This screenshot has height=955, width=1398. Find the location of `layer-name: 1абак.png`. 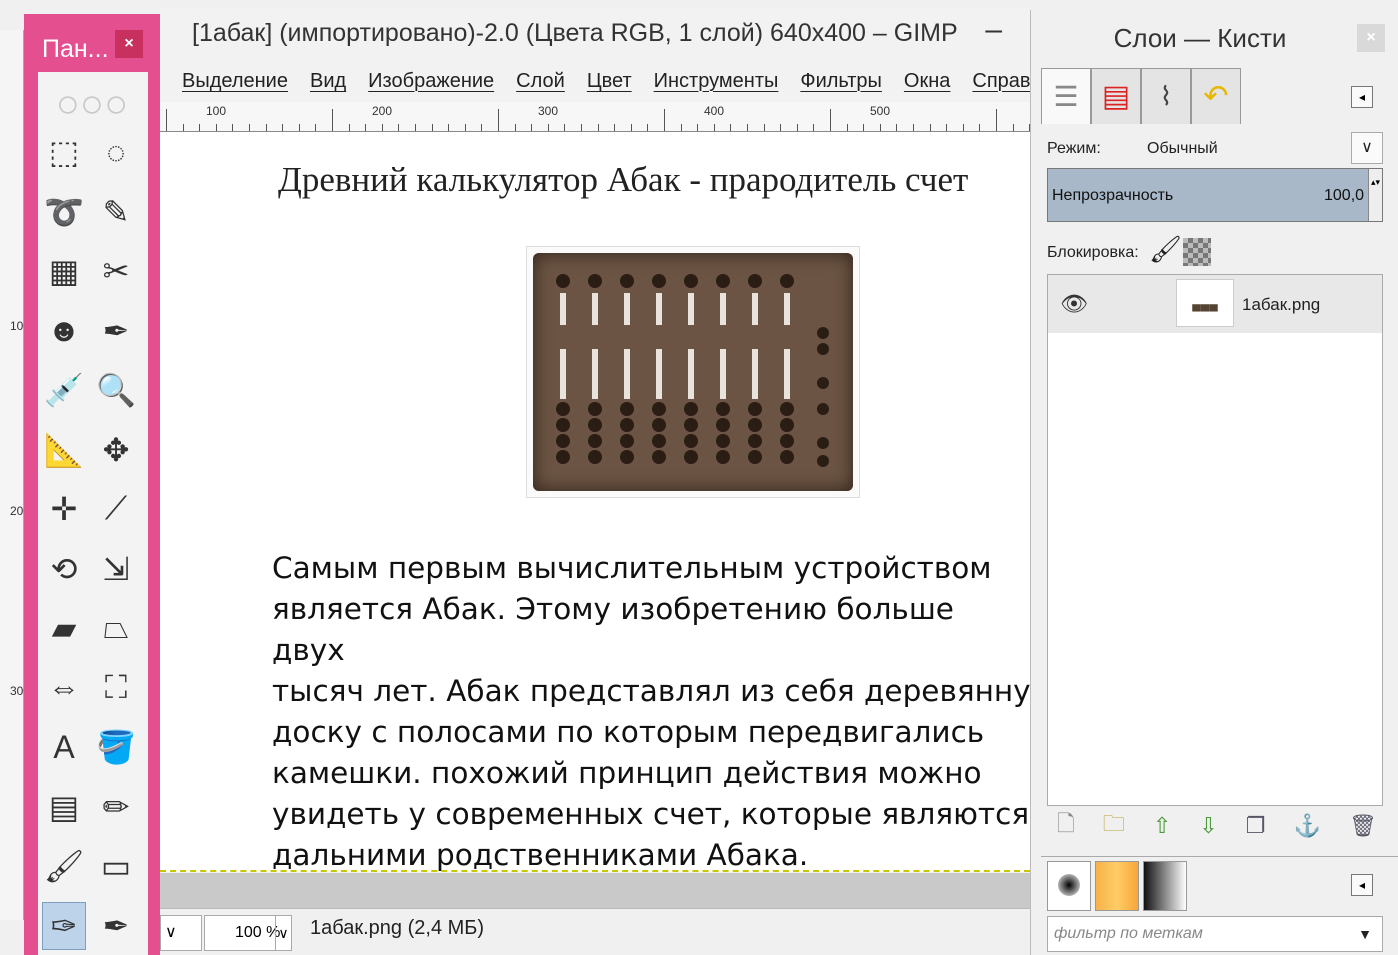

layer-name: 1абак.png is located at coordinates (1281, 305).